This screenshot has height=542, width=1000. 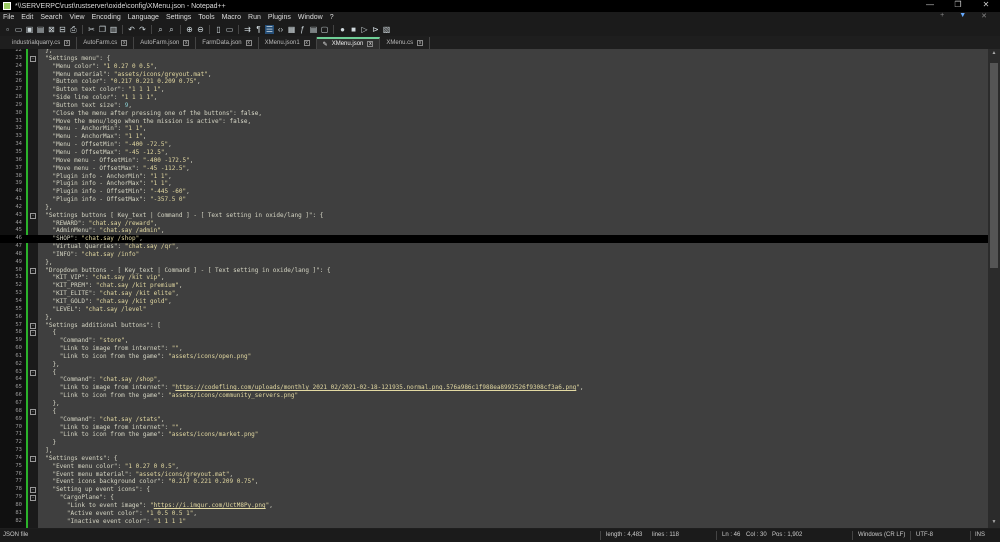 I want to click on maximize-button: ❐, so click(x=958, y=4).